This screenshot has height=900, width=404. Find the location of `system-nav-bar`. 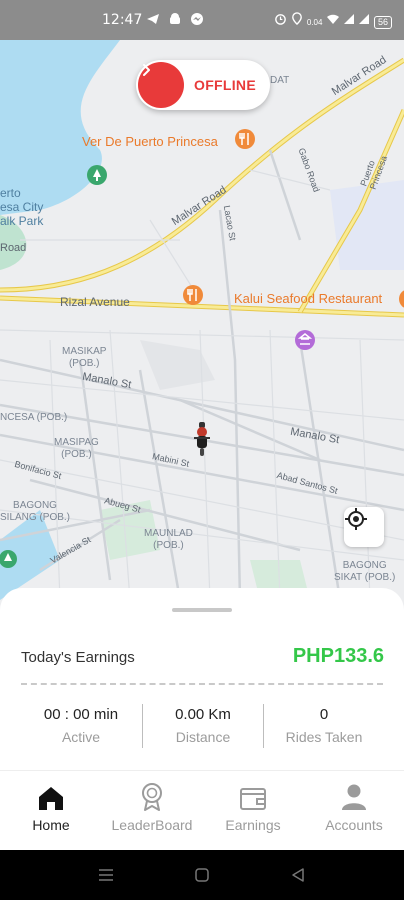

system-nav-bar is located at coordinates (202, 875).